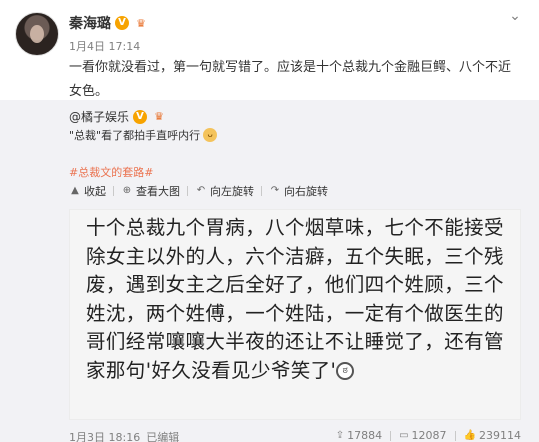  I want to click on share-icon: ⇪, so click(340, 435).